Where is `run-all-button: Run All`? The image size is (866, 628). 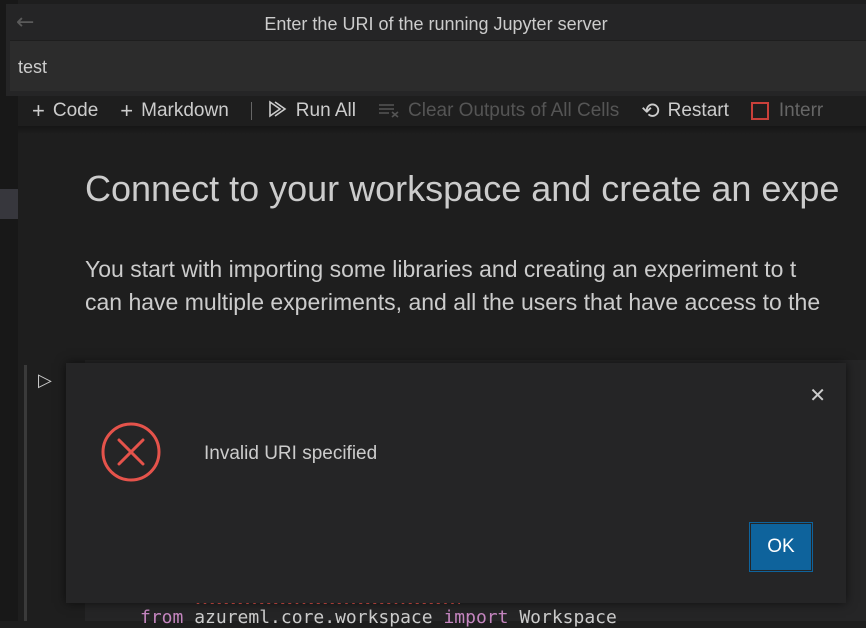
run-all-button: Run All is located at coordinates (312, 111).